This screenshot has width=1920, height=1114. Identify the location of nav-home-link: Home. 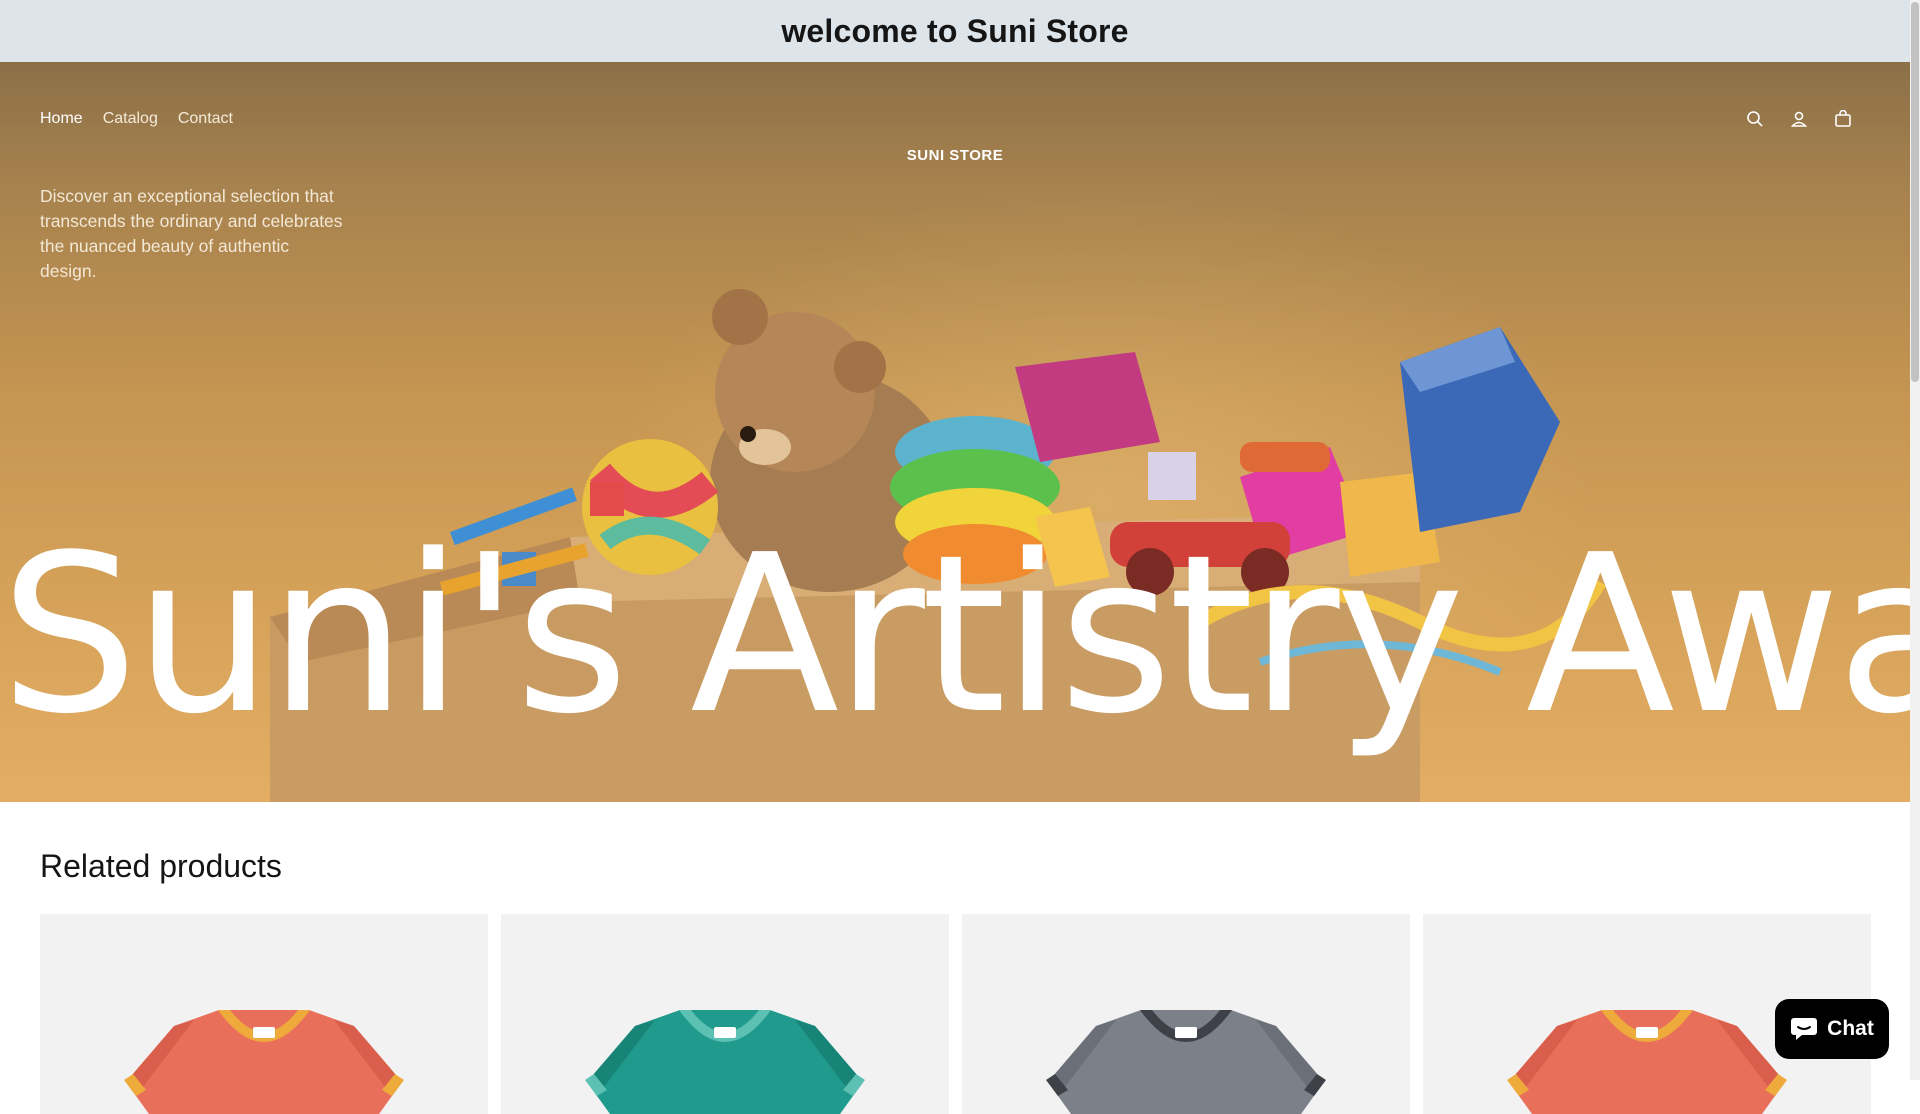
(61, 119).